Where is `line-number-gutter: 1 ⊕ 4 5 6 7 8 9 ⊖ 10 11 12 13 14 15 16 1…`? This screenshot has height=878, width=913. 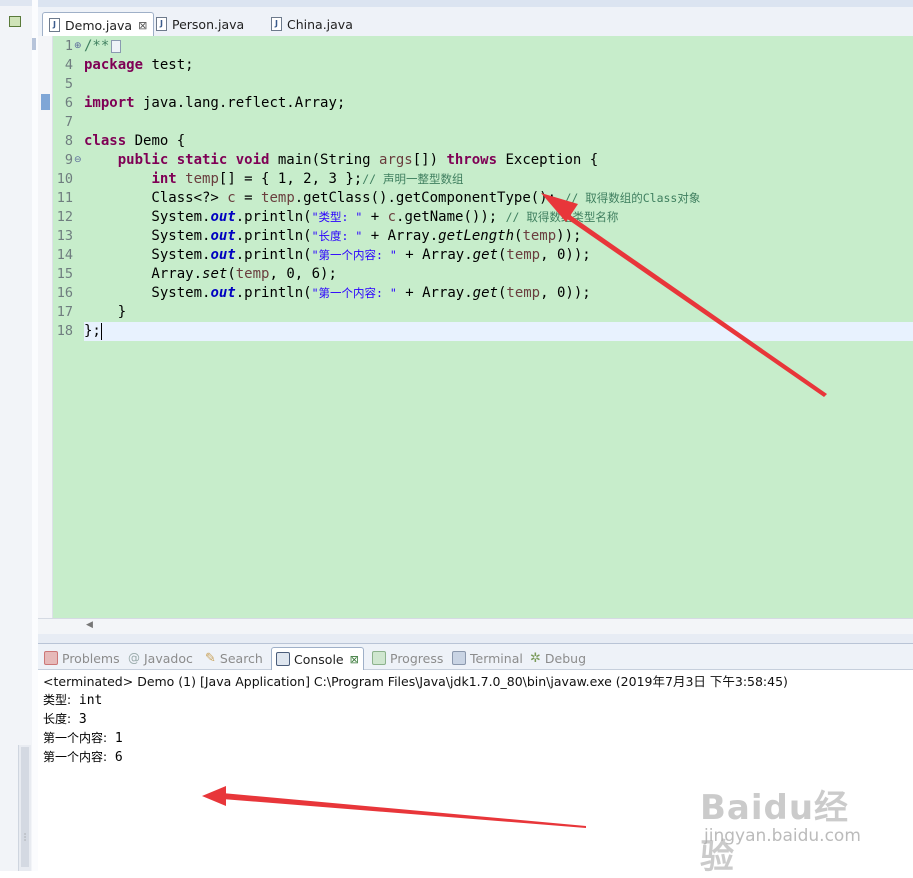
line-number-gutter: 1 ⊕ 4 5 6 7 8 9 ⊖ 10 11 12 13 14 15 16 1… is located at coordinates (67, 327).